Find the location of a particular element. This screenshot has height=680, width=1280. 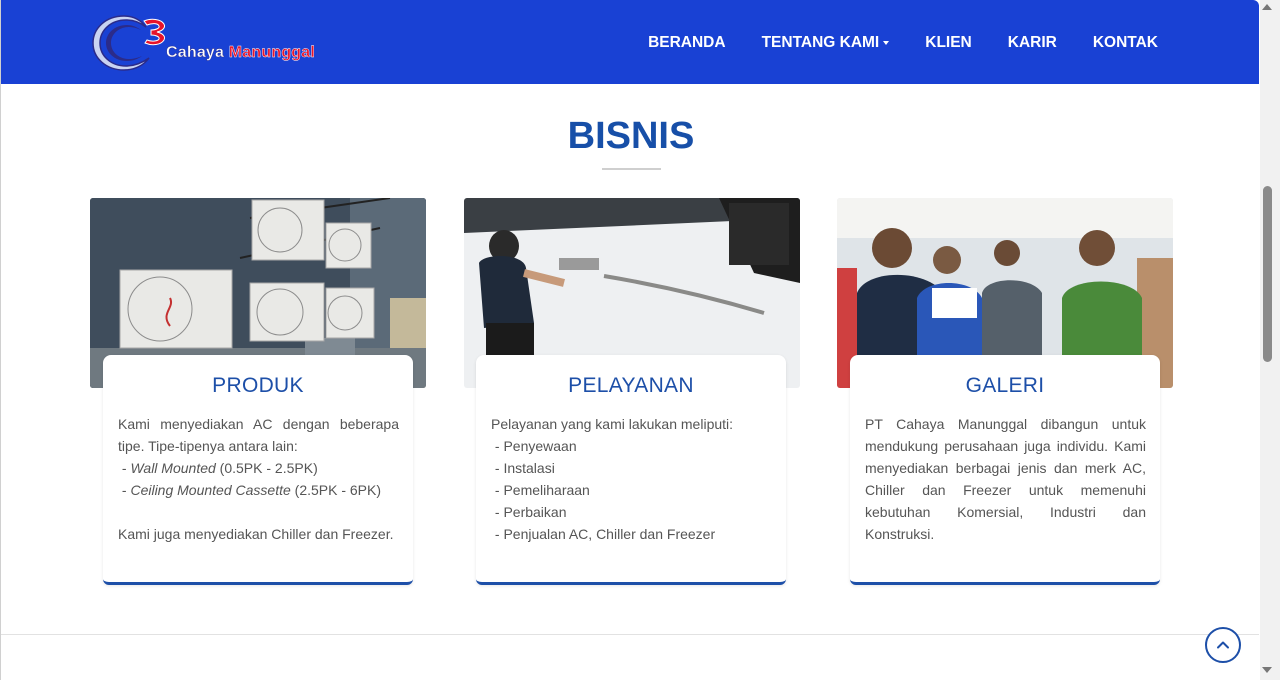

list-item: - Wall Mounted (0.5PK - 2.5PK) is located at coordinates (218, 468).